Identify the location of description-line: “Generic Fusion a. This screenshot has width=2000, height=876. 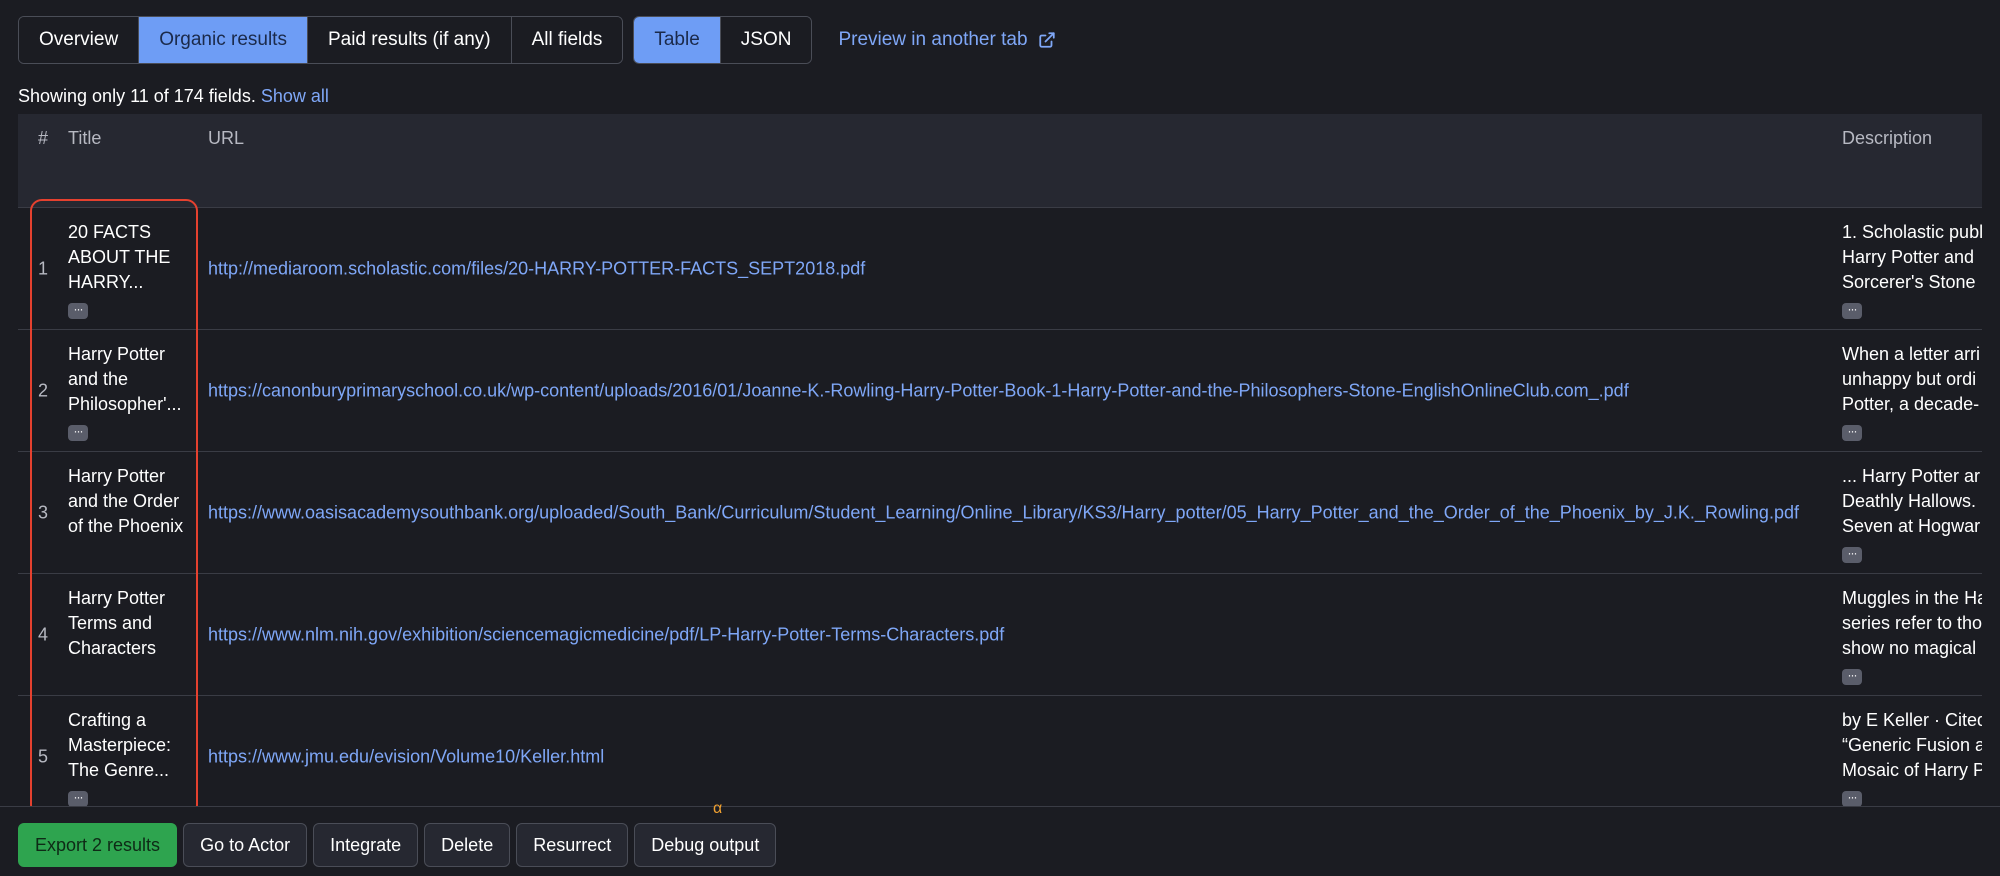
(1912, 745).